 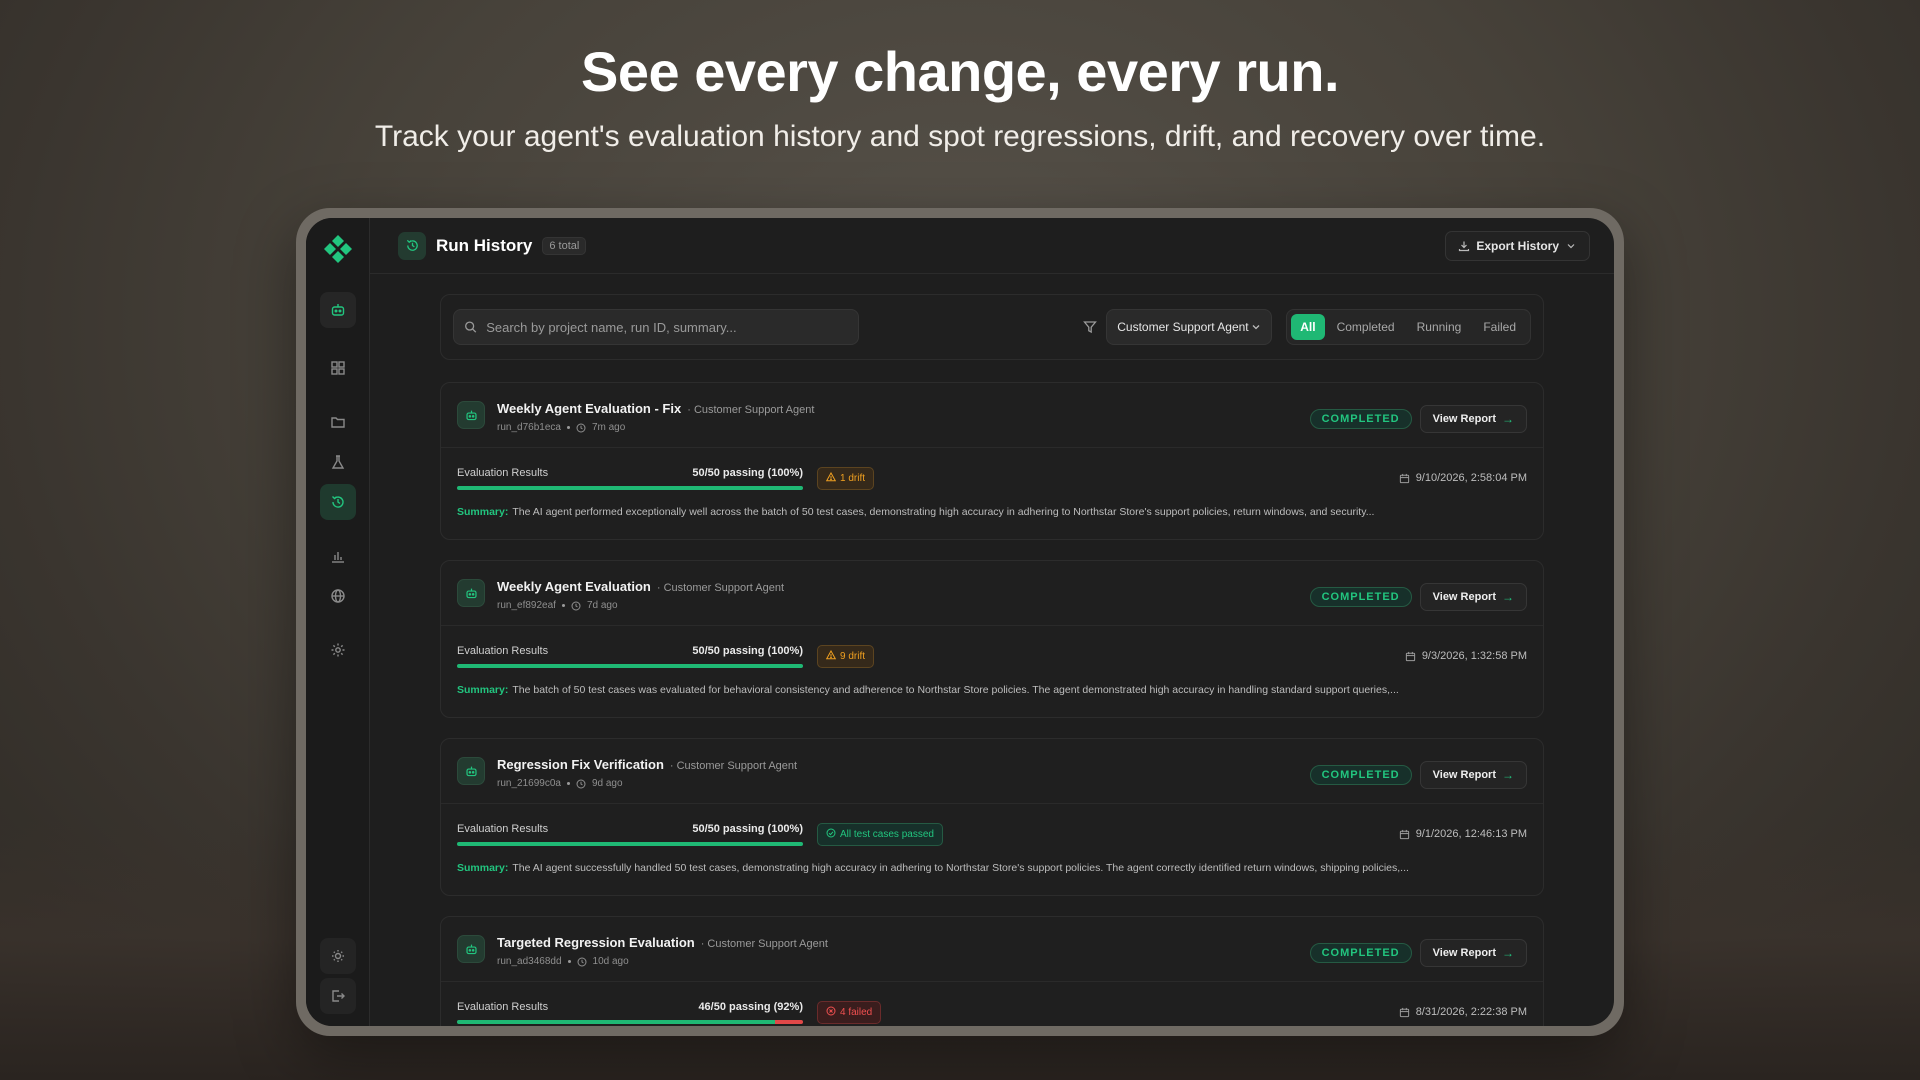 I want to click on run-age: 10d ago, so click(x=610, y=961).